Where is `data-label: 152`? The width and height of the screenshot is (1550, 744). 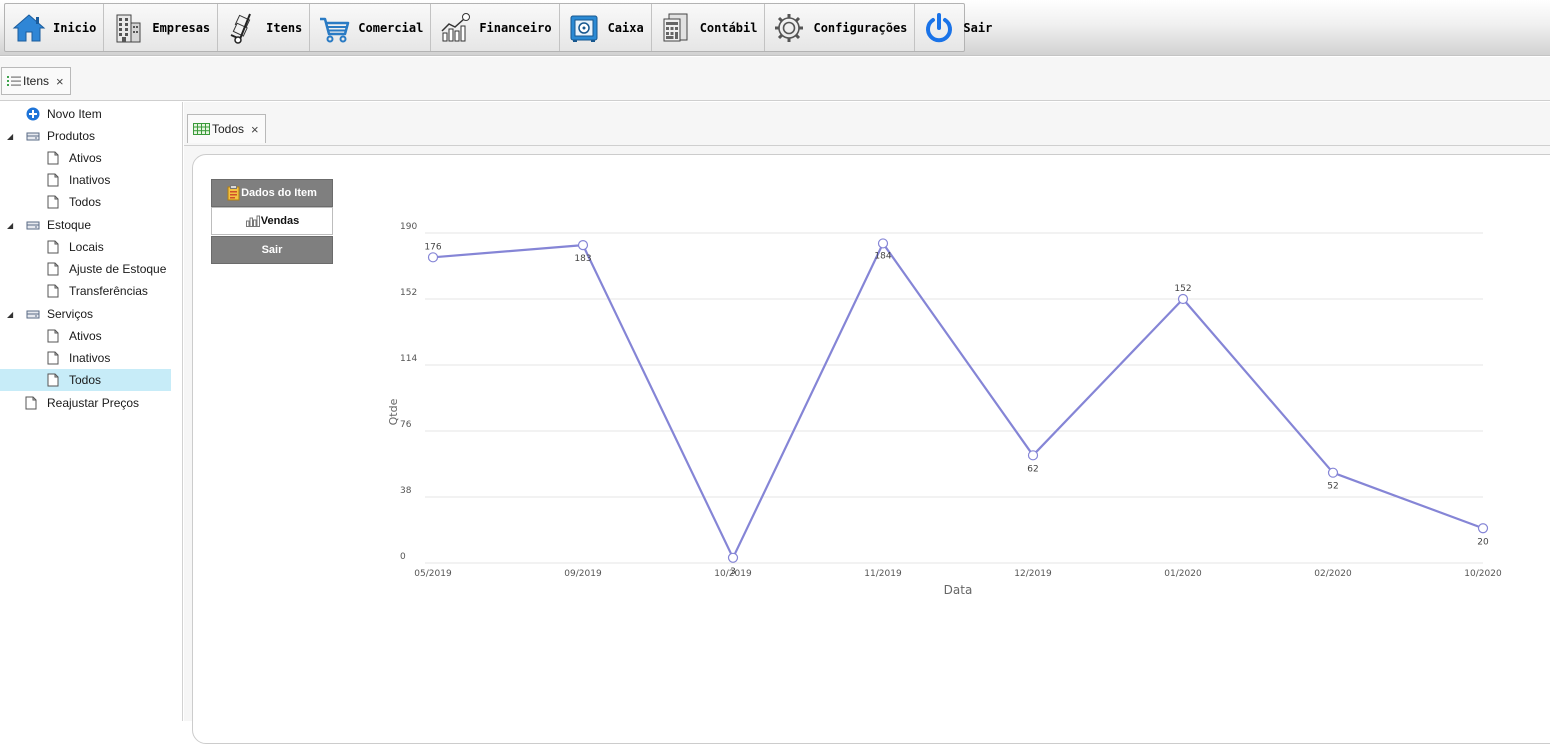
data-label: 152 is located at coordinates (1182, 289).